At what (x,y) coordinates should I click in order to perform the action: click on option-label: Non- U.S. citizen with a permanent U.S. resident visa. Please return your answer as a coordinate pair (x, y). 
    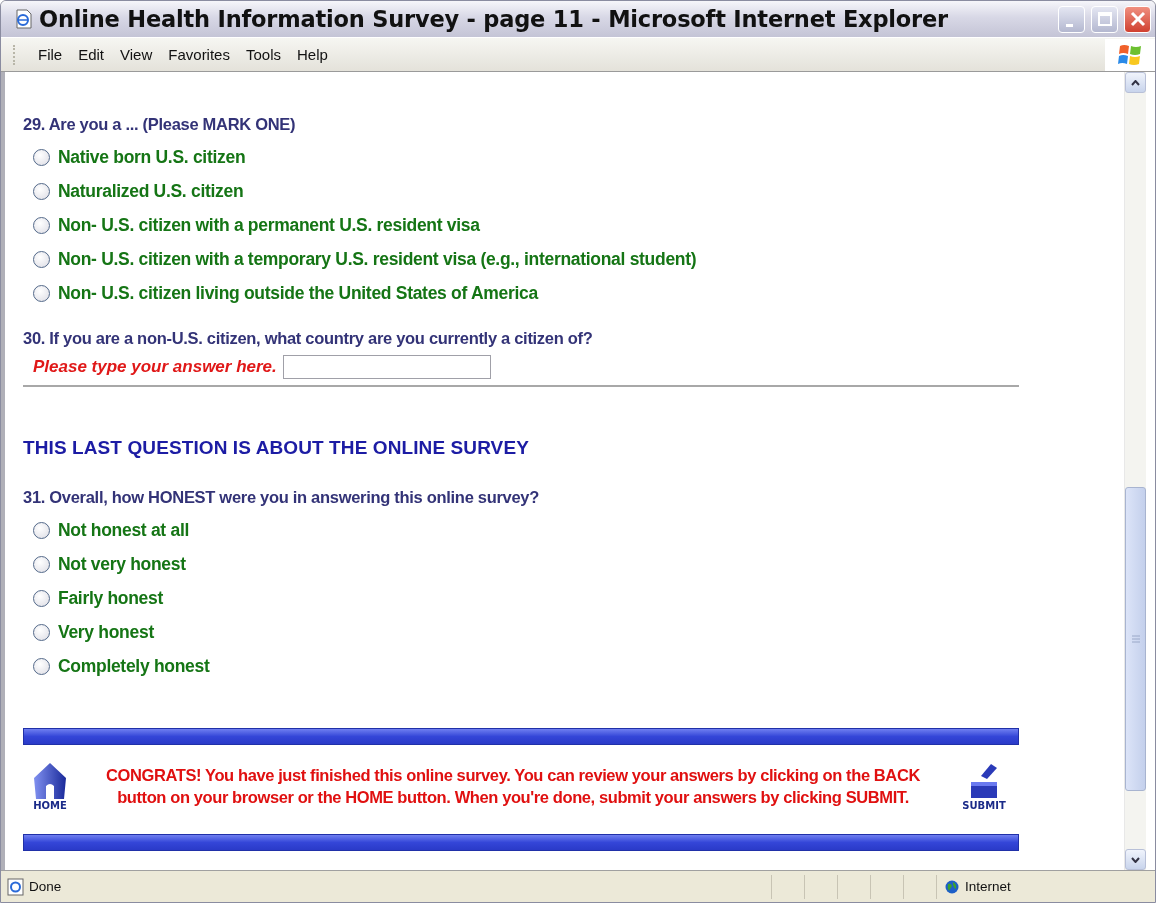
    Looking at the image, I should click on (269, 225).